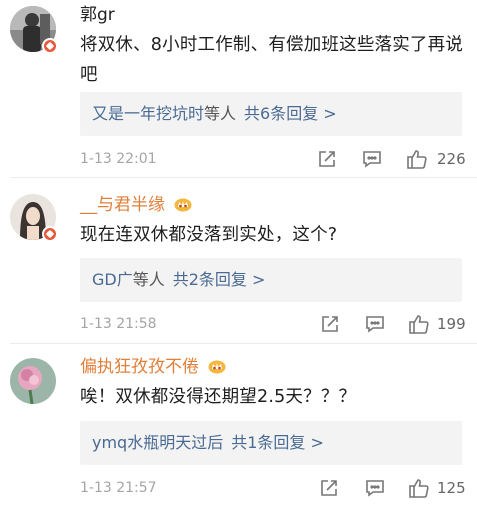  Describe the element at coordinates (451, 324) in the screenshot. I see `like-count: 199` at that location.